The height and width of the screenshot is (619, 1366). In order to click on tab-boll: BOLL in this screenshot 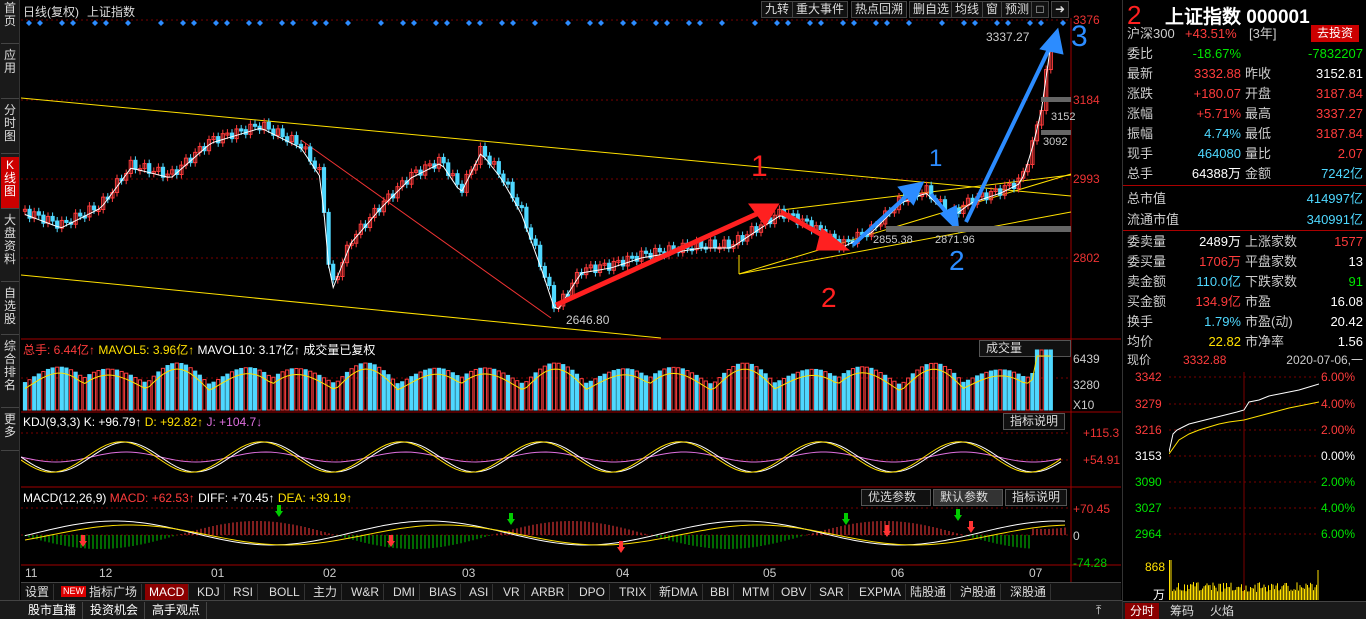, I will do `click(285, 592)`.